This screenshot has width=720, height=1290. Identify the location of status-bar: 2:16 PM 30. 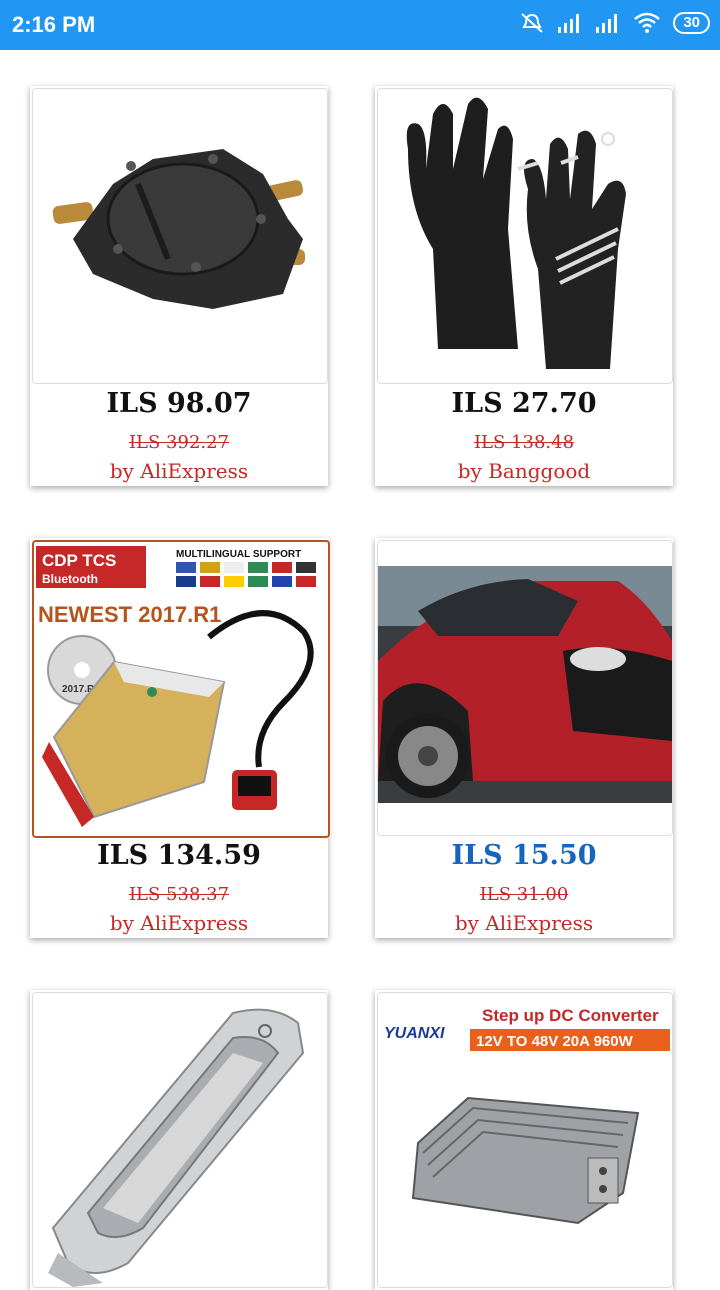
(360, 25).